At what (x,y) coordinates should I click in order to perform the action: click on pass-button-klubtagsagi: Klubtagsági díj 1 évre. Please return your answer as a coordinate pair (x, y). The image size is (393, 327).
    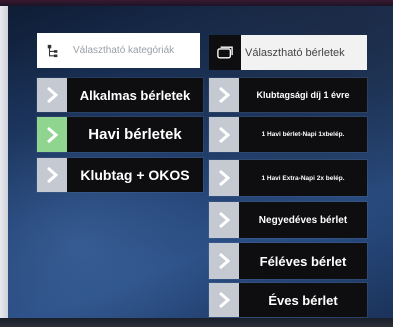
    Looking at the image, I should click on (288, 95).